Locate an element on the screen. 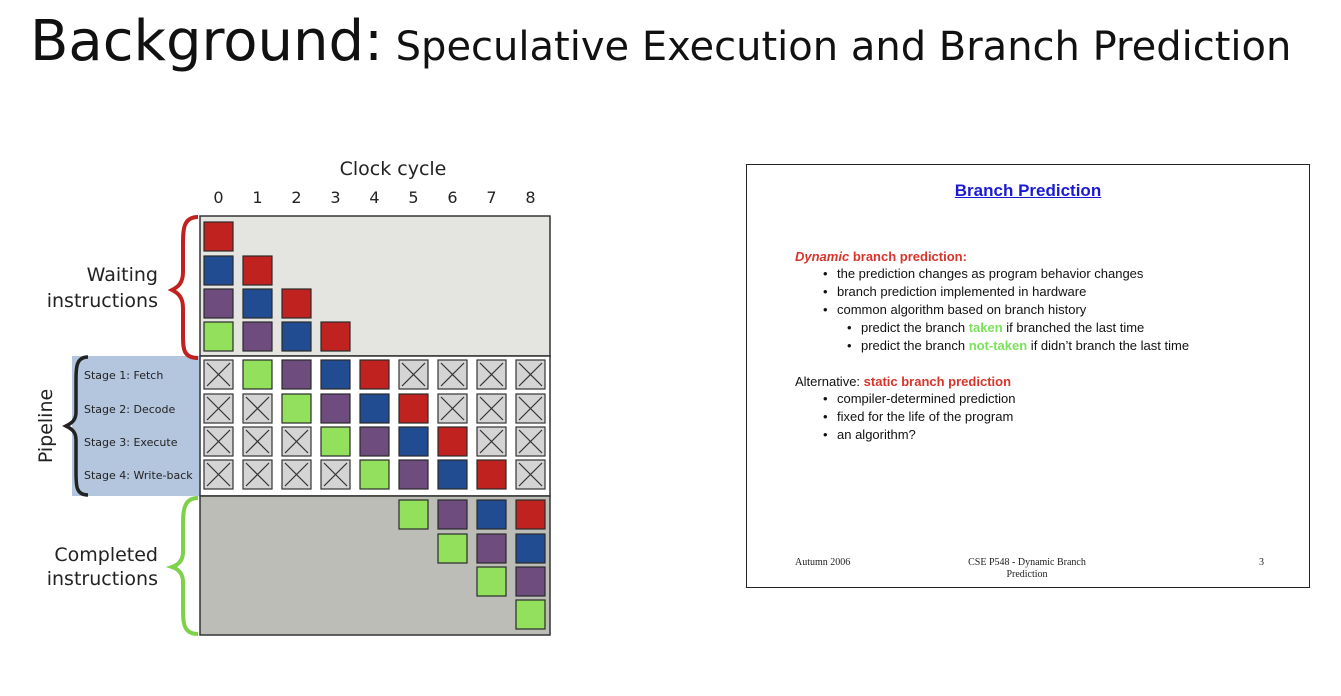 The height and width of the screenshot is (696, 1341). alternative-heading-red: static branch prediction is located at coordinates (937, 381).